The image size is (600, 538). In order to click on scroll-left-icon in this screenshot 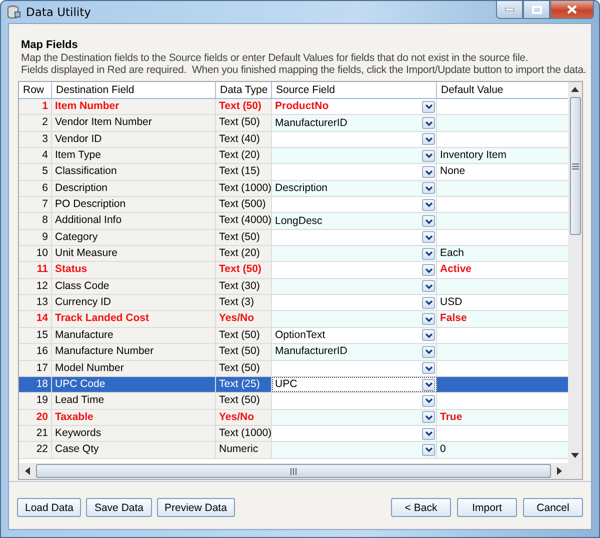, I will do `click(27, 471)`.